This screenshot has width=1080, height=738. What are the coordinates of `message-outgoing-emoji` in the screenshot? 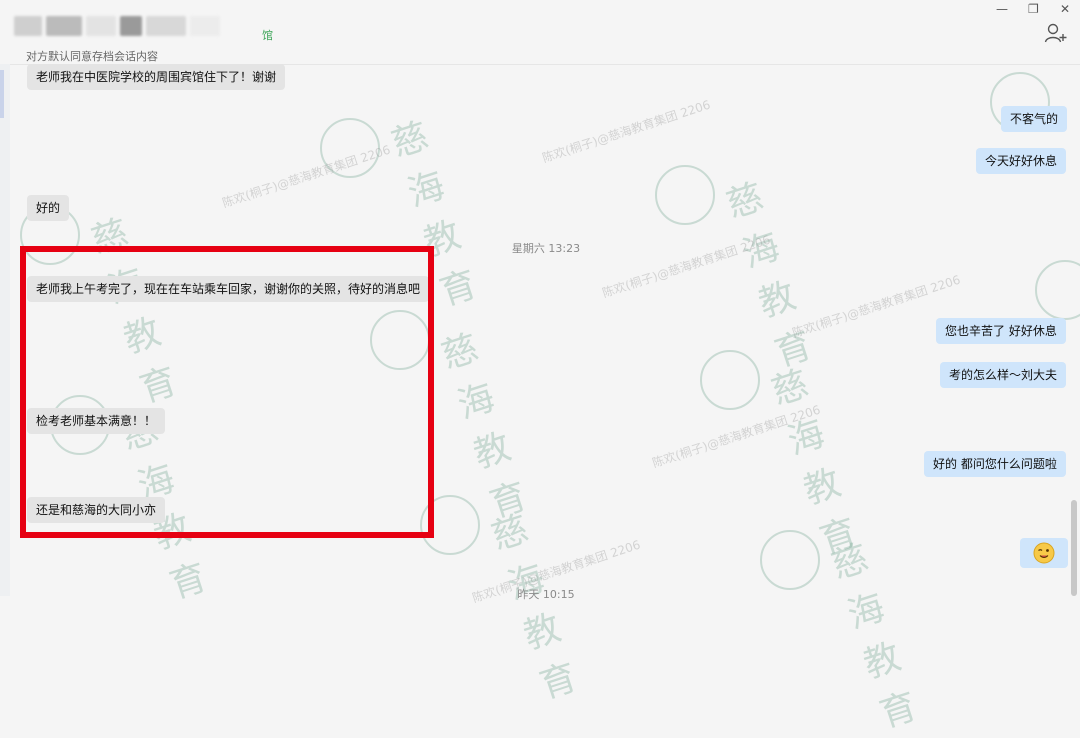 It's located at (1044, 553).